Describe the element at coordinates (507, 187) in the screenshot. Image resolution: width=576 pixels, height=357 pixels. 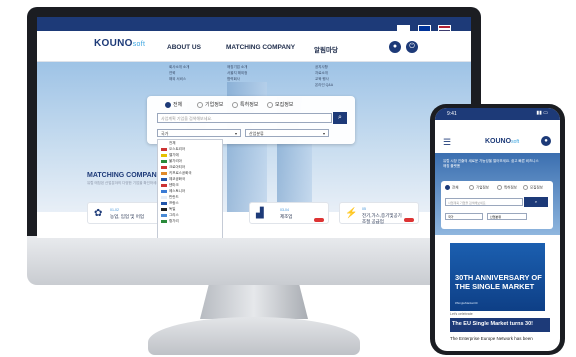
I see `phone-tab-patent: 특허정보` at that location.